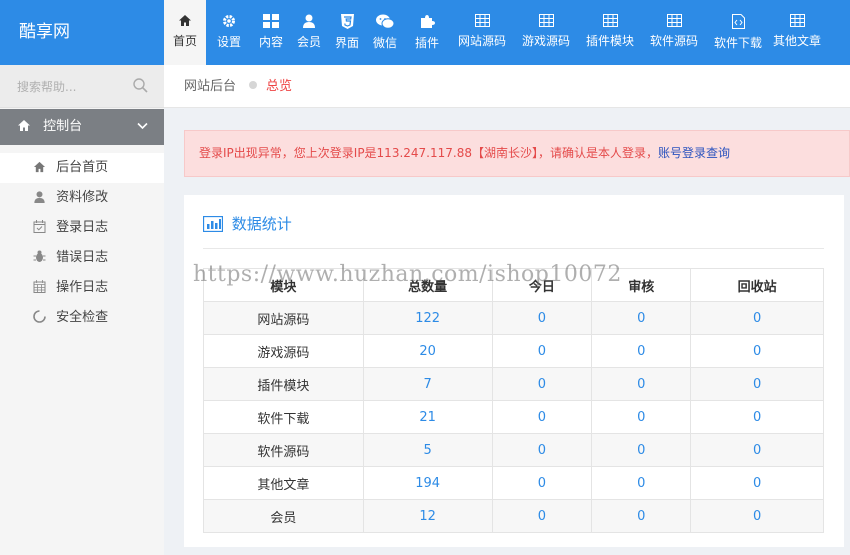  I want to click on nav-label: 软件下载, so click(737, 43).